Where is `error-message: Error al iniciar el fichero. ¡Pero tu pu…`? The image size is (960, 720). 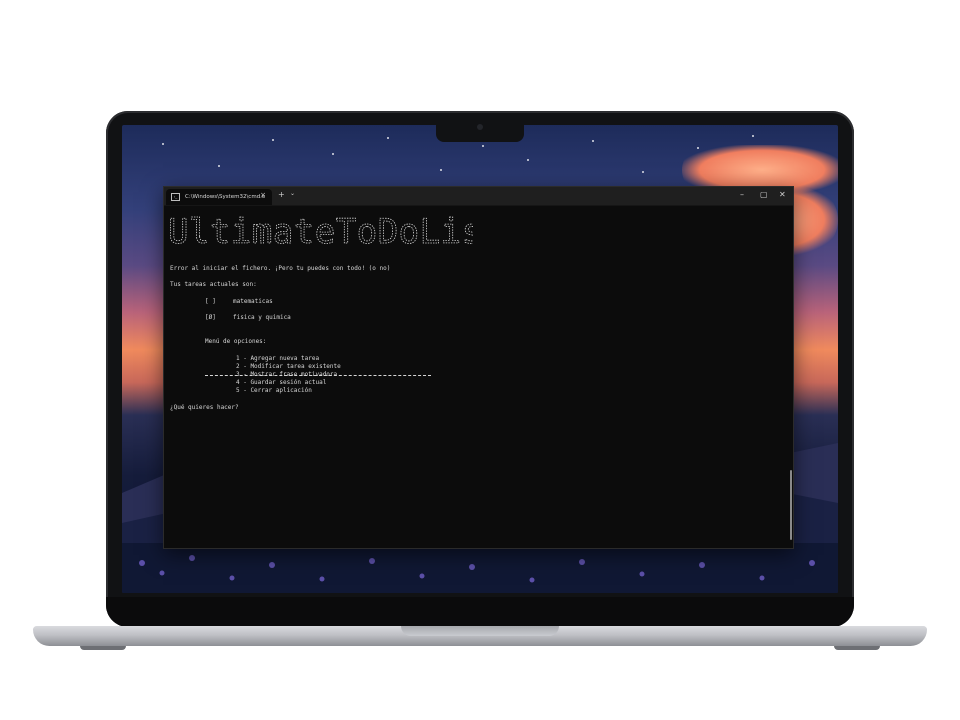
error-message: Error al iniciar el fichero. ¡Pero tu pu… is located at coordinates (280, 268).